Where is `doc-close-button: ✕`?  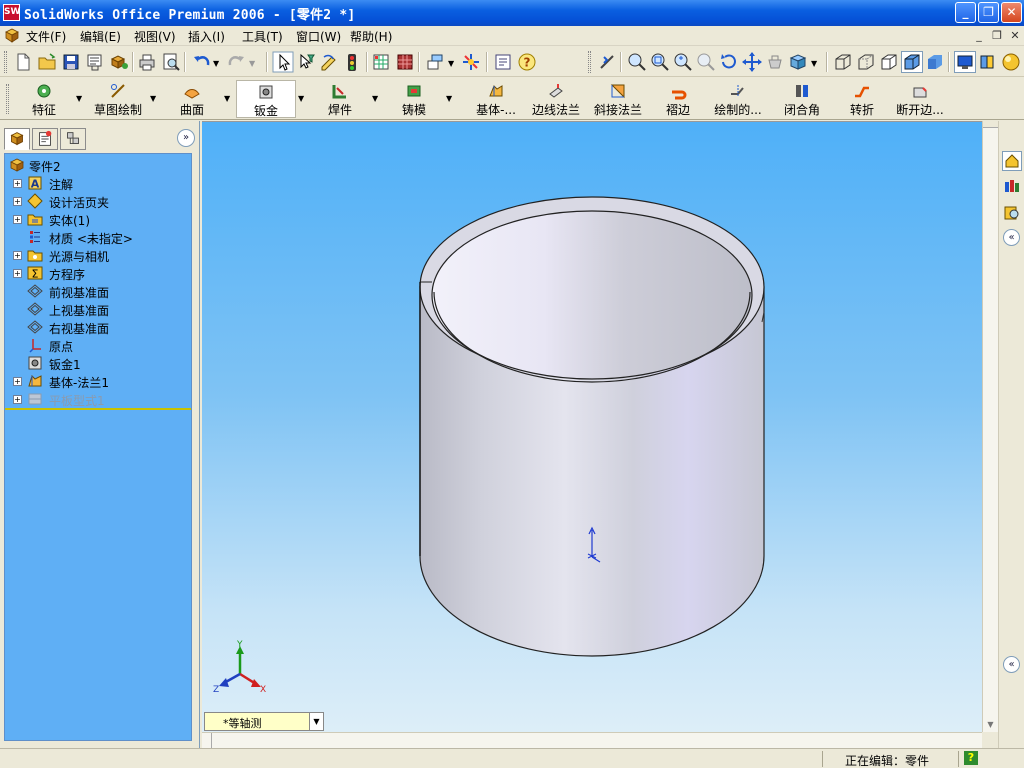 doc-close-button: ✕ is located at coordinates (1015, 36).